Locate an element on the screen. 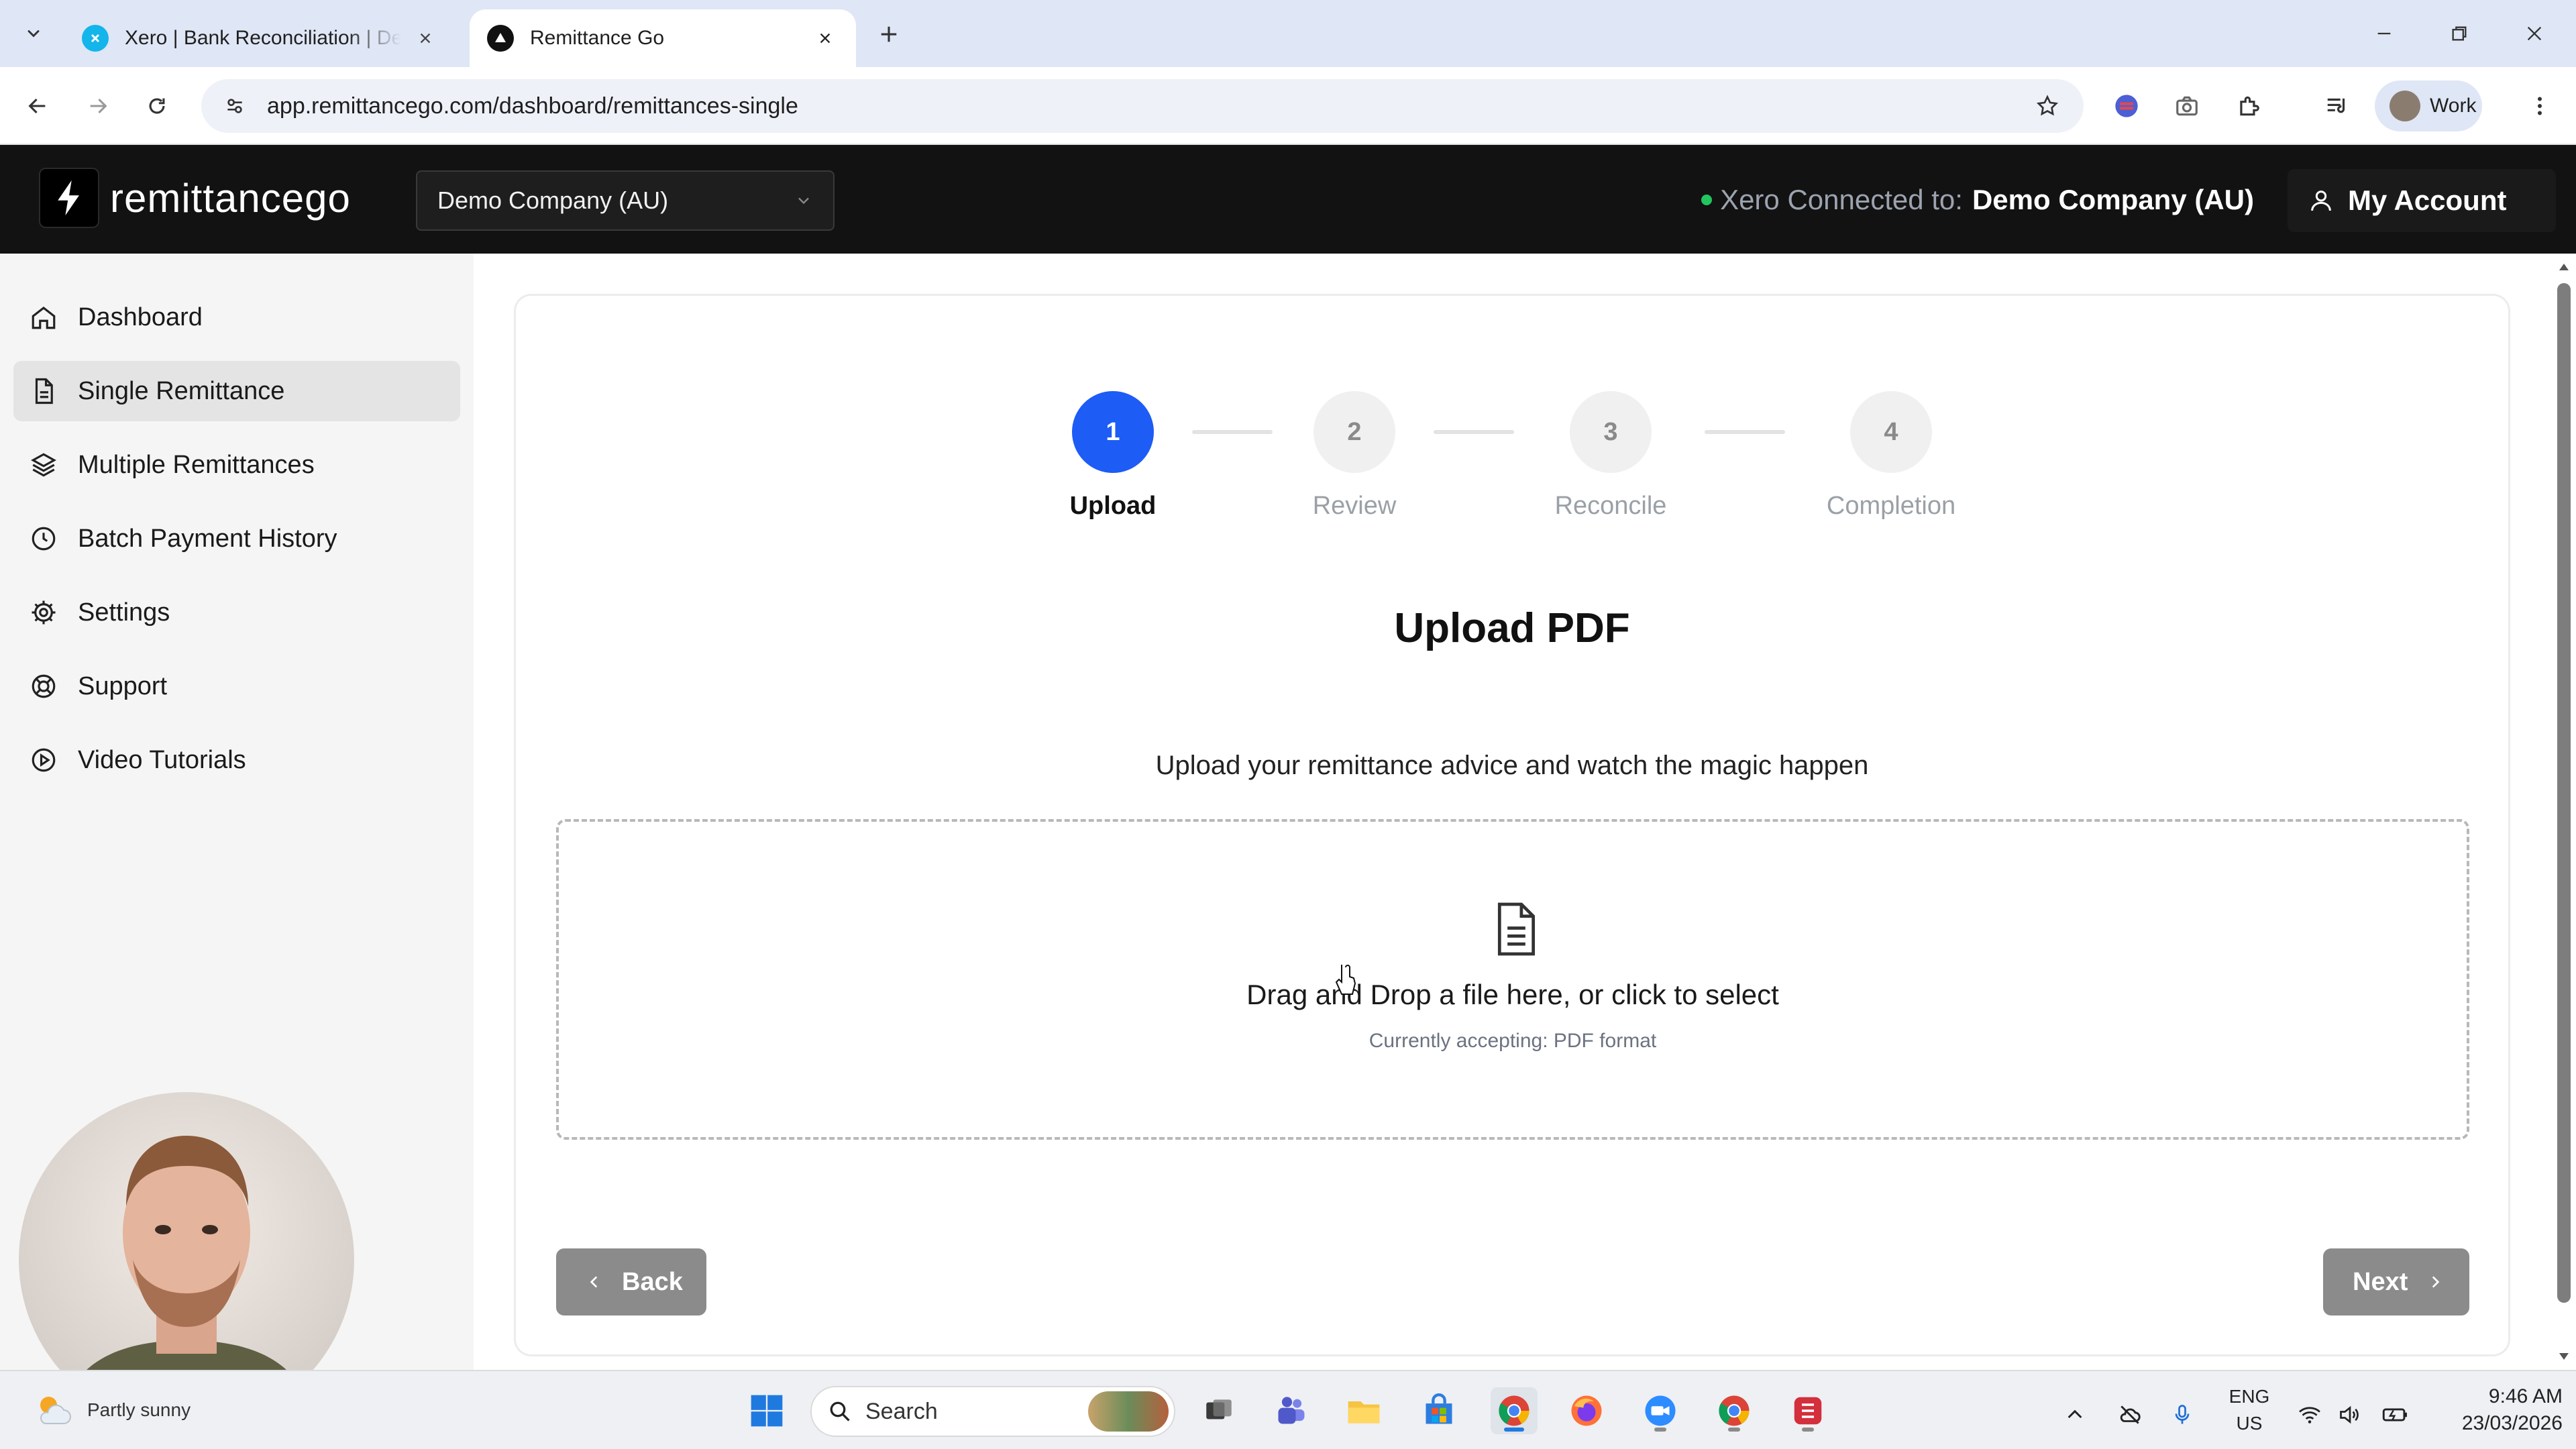 The width and height of the screenshot is (2576, 1449). browser-menu-icon is located at coordinates (2540, 106).